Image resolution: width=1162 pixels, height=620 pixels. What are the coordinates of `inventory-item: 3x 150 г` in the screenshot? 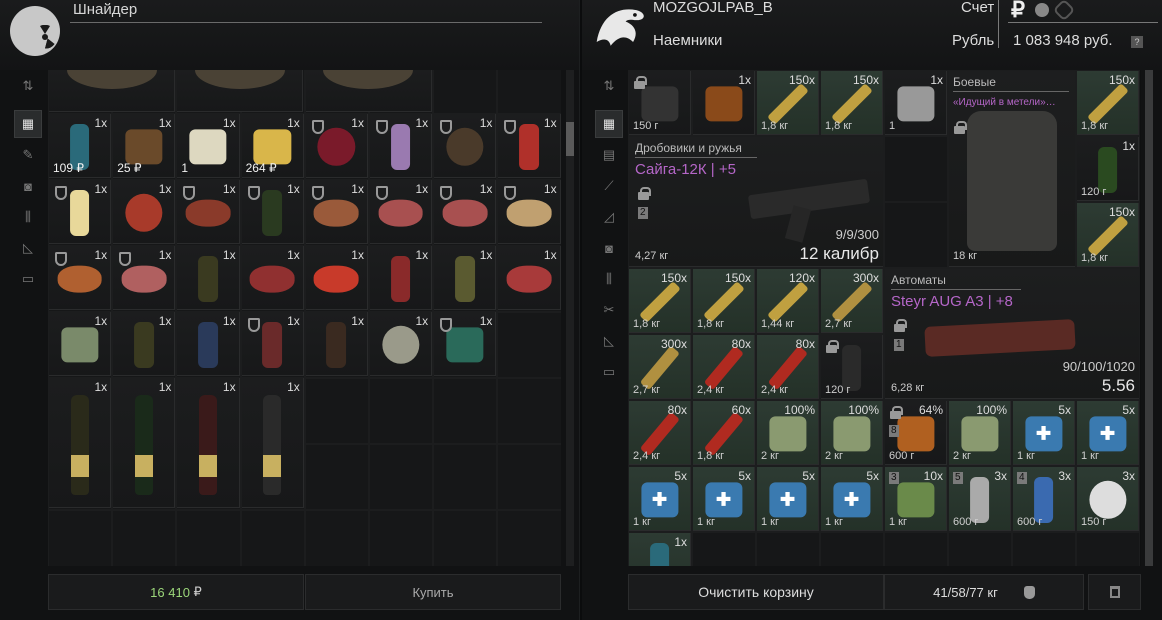 It's located at (1108, 499).